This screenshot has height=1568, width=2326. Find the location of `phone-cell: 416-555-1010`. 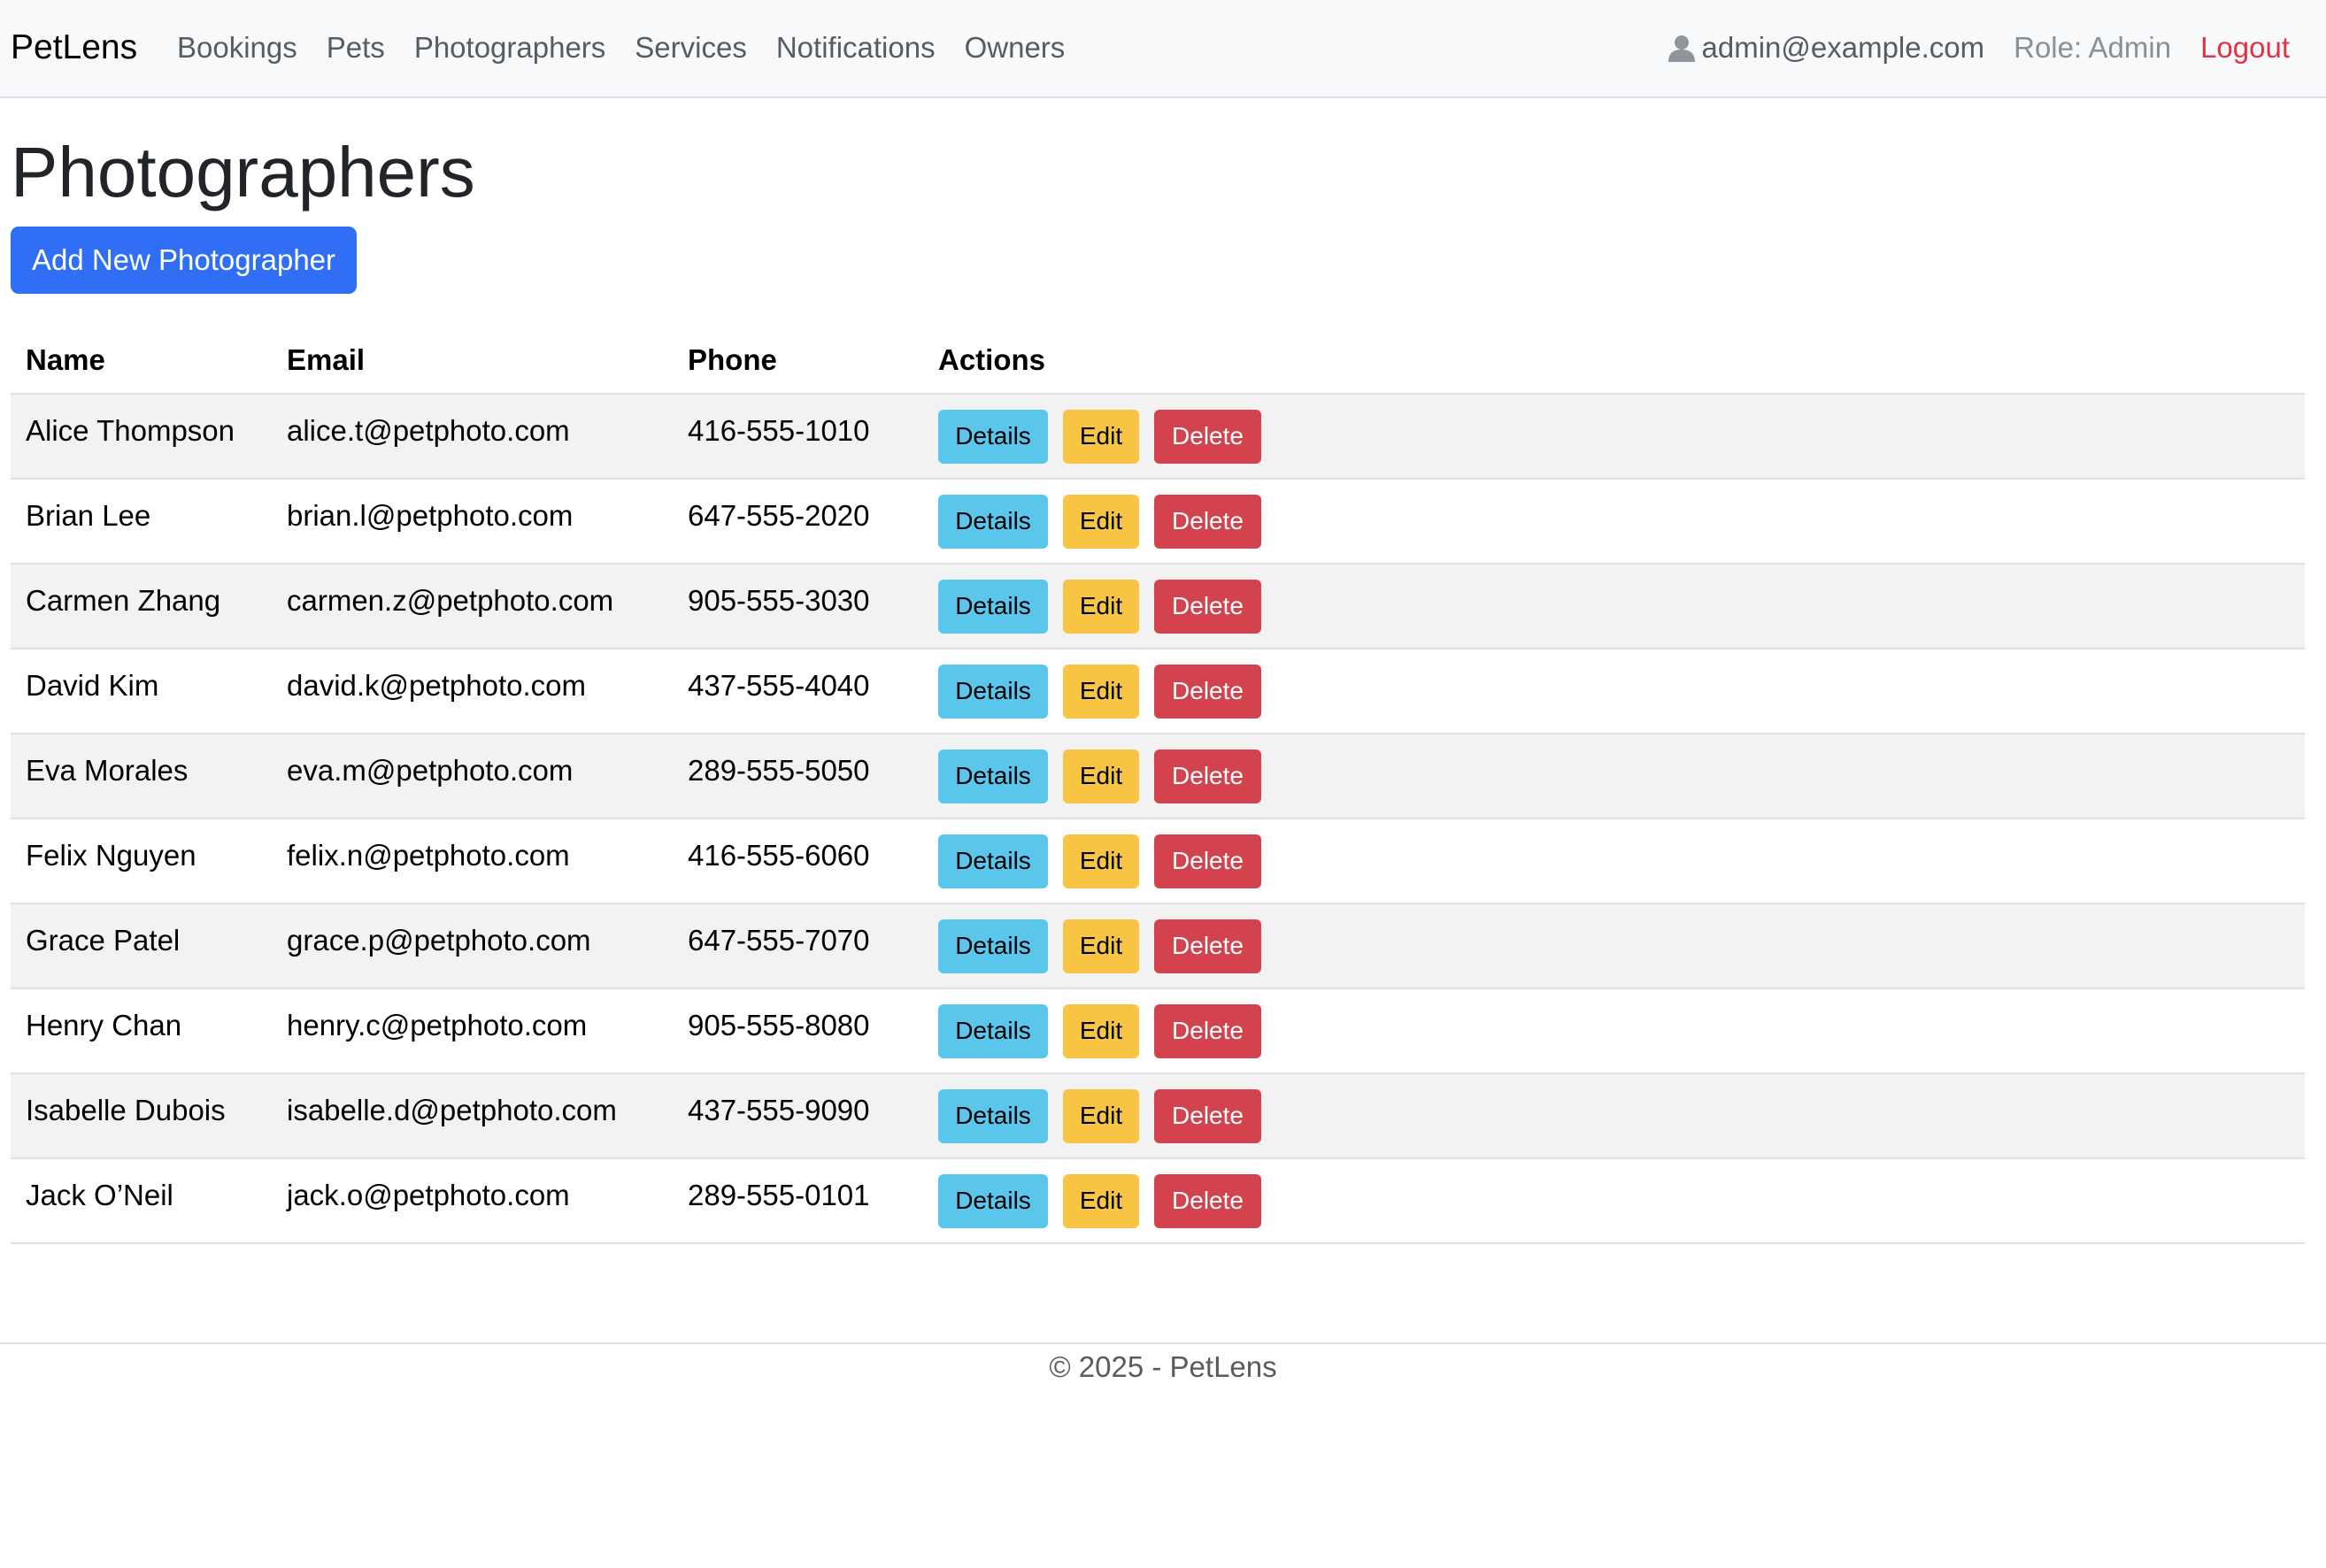

phone-cell: 416-555-1010 is located at coordinates (798, 437).